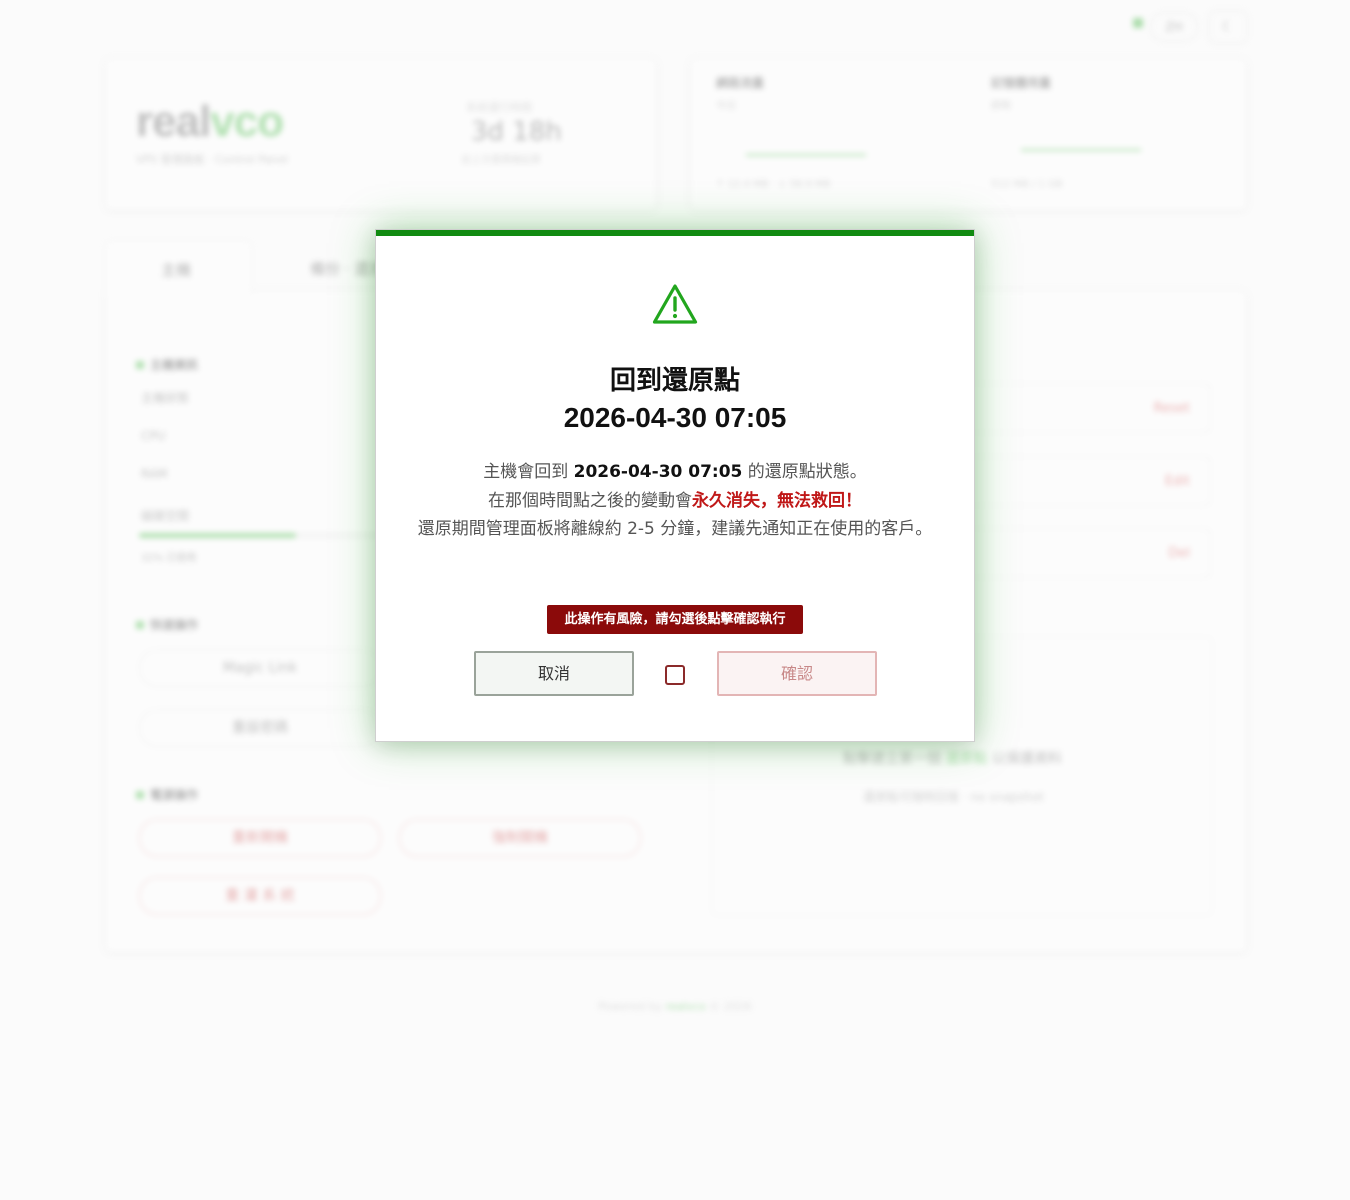 Image resolution: width=1350 pixels, height=1200 pixels. I want to click on tab-backup: 備份 · 還原, so click(347, 268).